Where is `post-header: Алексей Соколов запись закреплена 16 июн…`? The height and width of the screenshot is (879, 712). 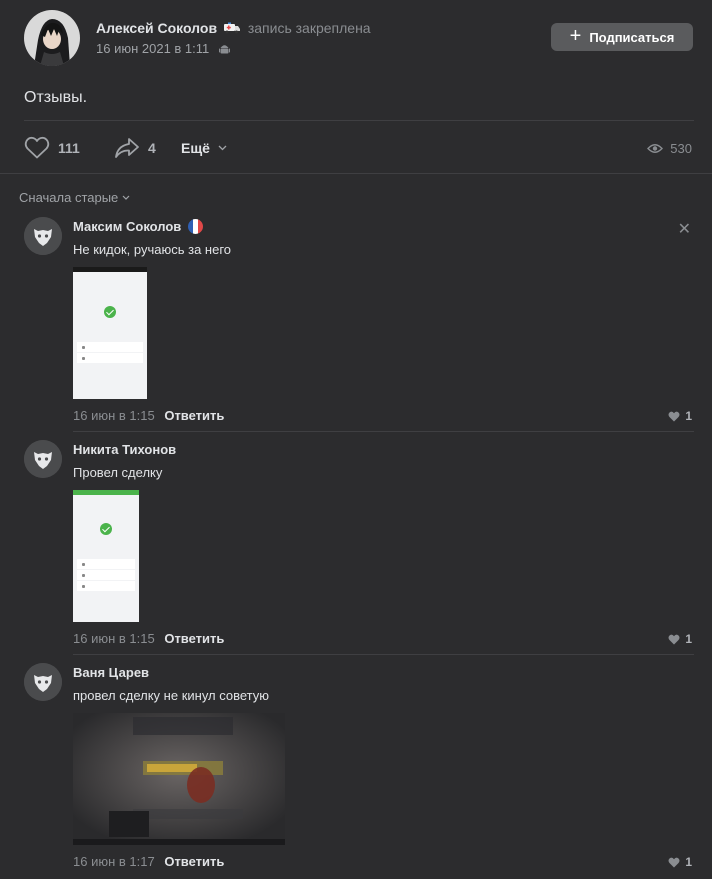
post-header: Алексей Соколов запись закреплена 16 июн… is located at coordinates (359, 38).